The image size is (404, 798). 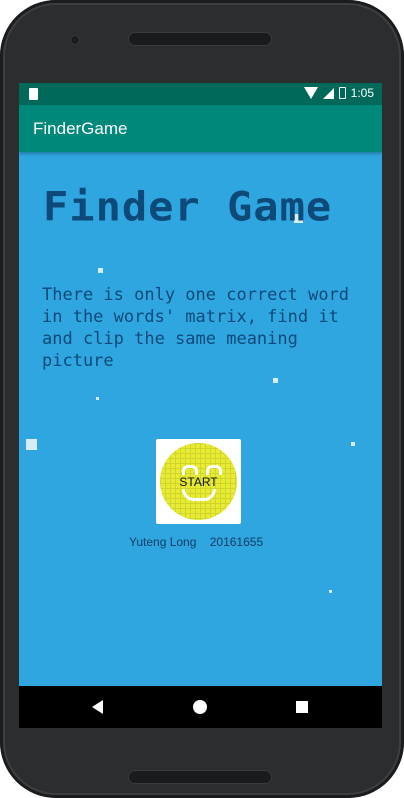 I want to click on status-time: 1:05, so click(x=362, y=93).